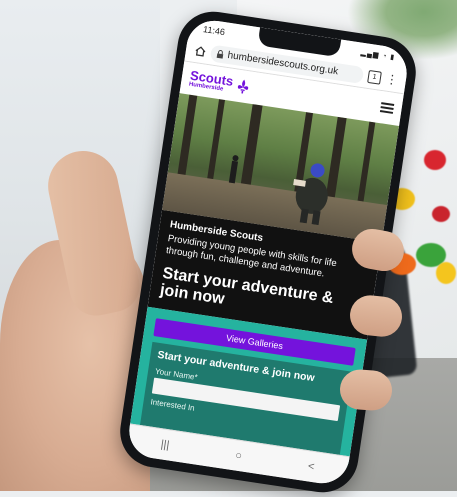  What do you see at coordinates (220, 54) in the screenshot?
I see `lock-icon` at bounding box center [220, 54].